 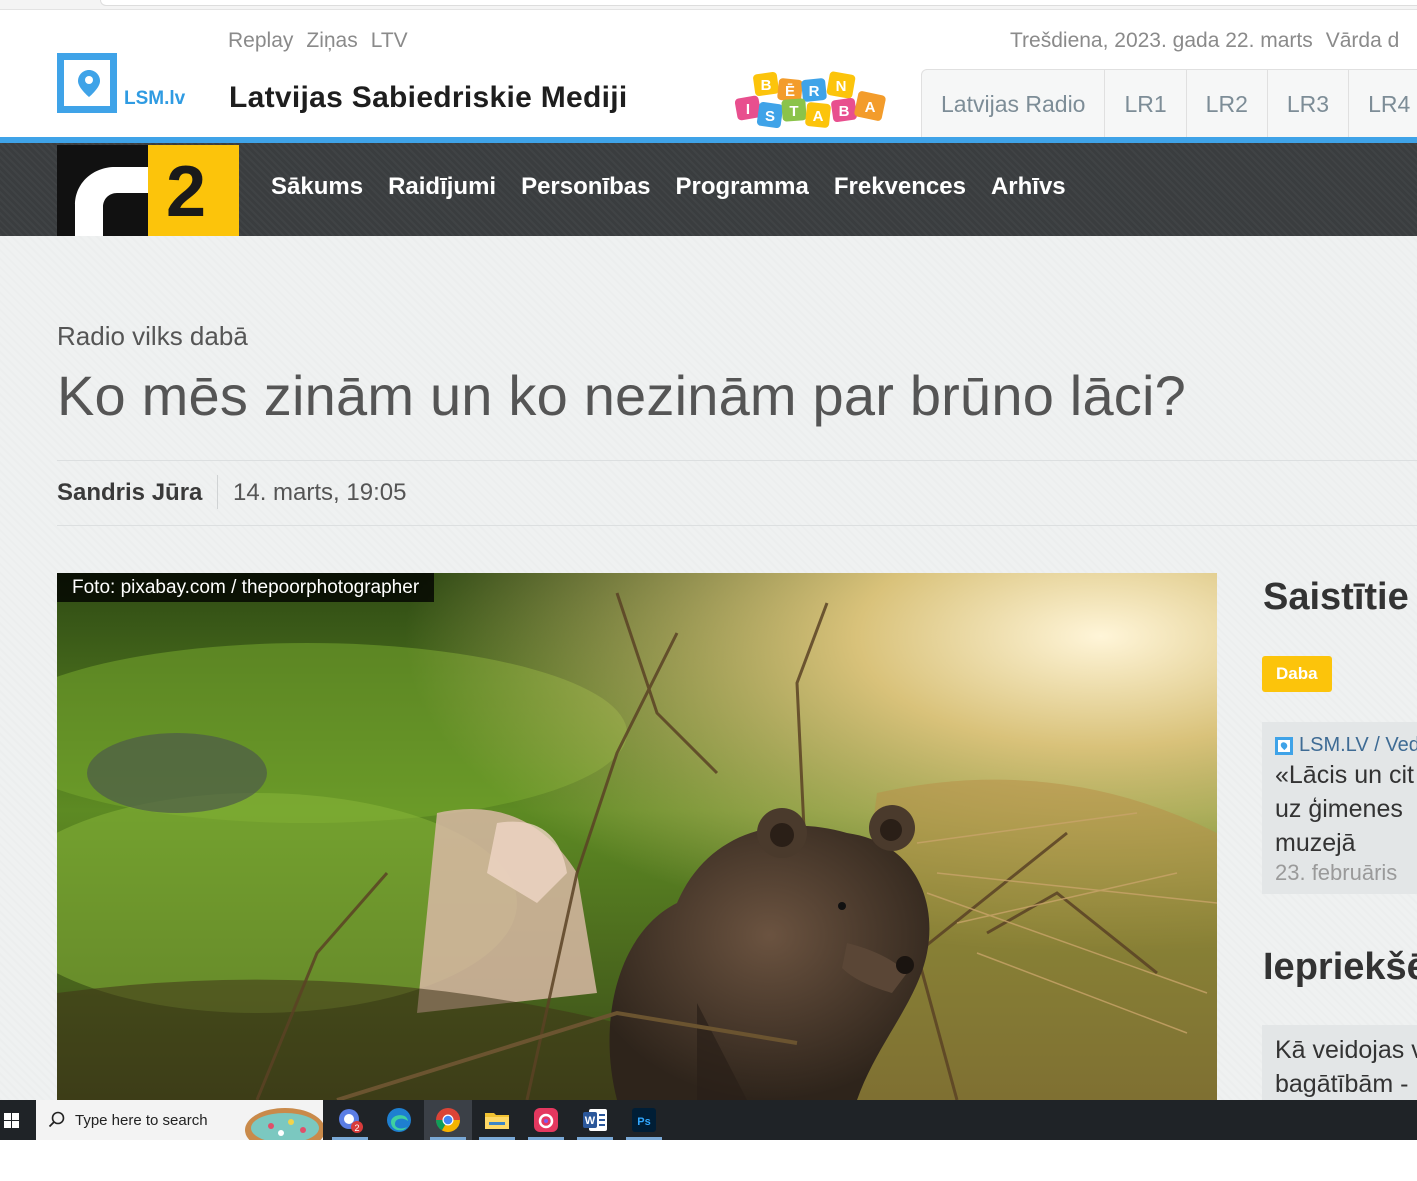 What do you see at coordinates (1346, 1050) in the screenshot?
I see `previous-line-1: Kā veidojas v` at bounding box center [1346, 1050].